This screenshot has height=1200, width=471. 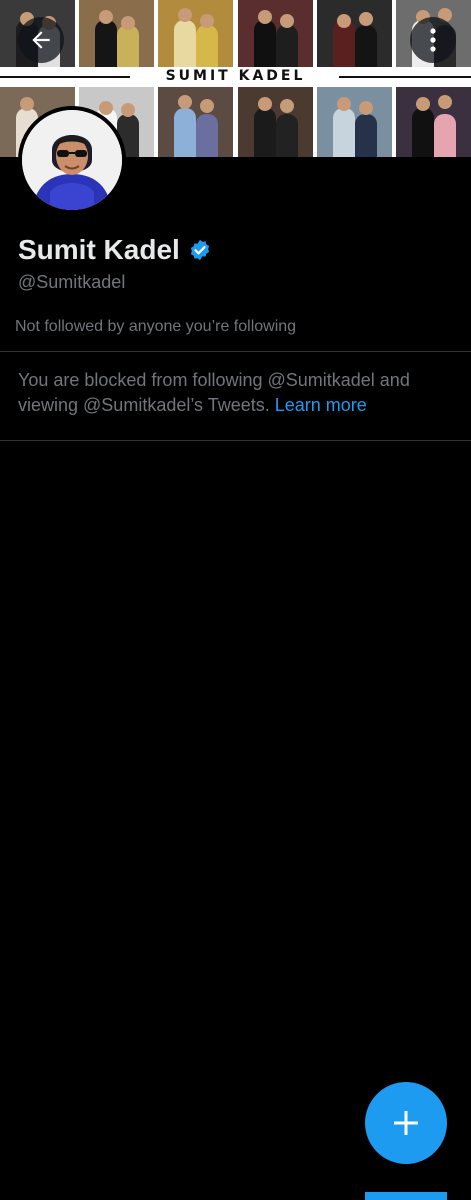 I want to click on avatar, so click(x=72, y=160).